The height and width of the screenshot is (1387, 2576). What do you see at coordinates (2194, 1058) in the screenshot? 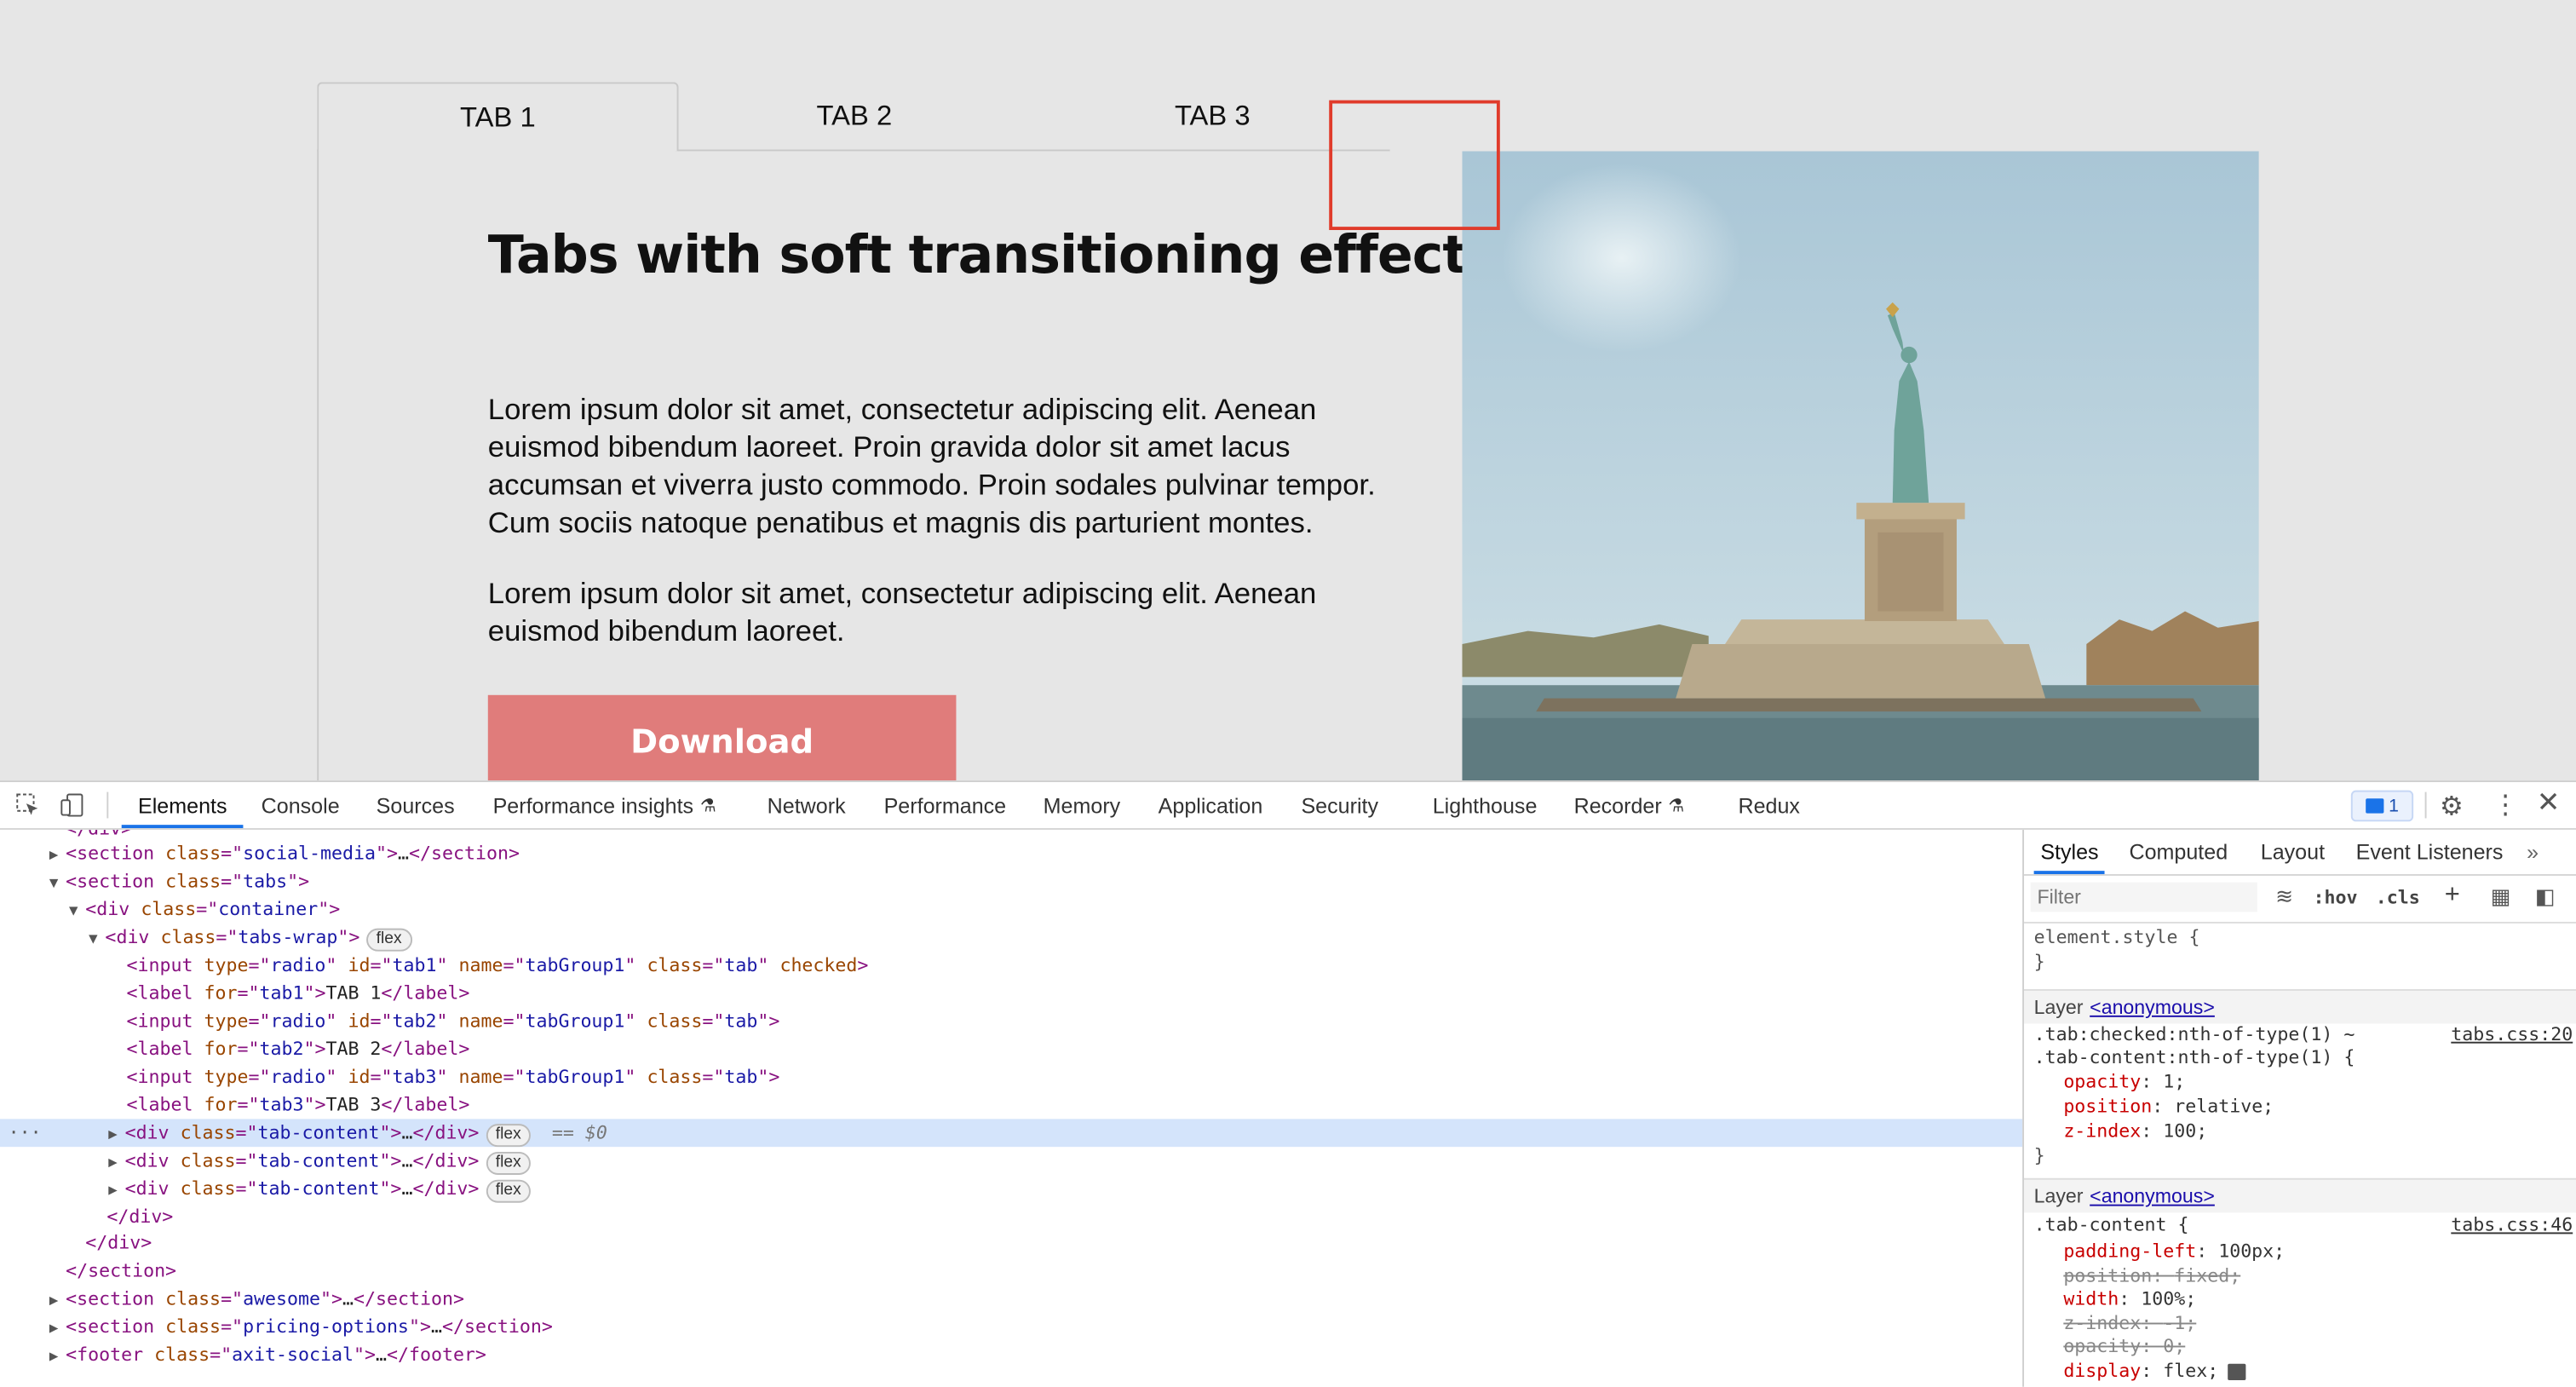
I see `rule1-selector-line2: .tab-content:nth-of-type(1) {` at bounding box center [2194, 1058].